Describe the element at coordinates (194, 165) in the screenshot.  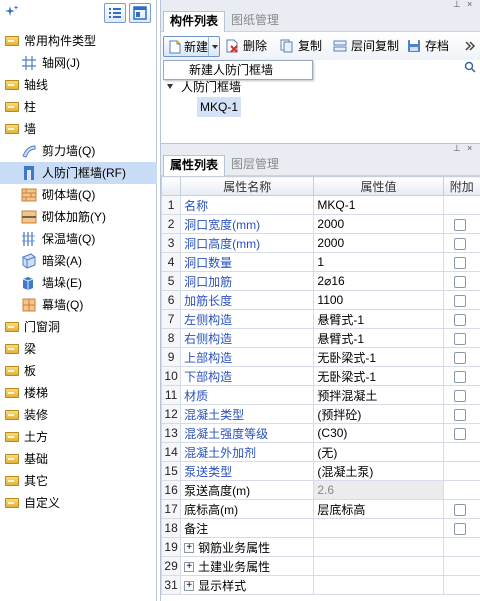
I see `tab-property-list: 属性列表` at that location.